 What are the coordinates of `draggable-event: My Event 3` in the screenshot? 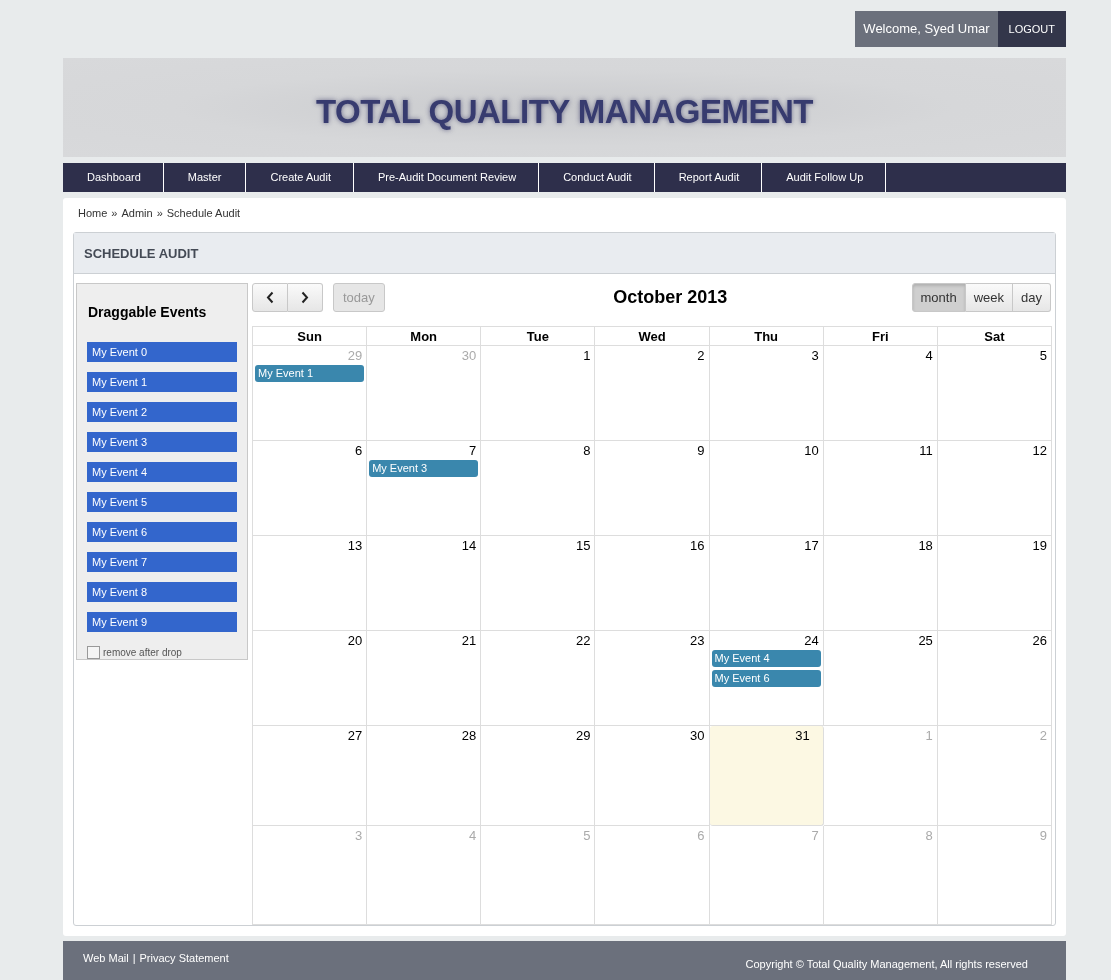 It's located at (162, 442).